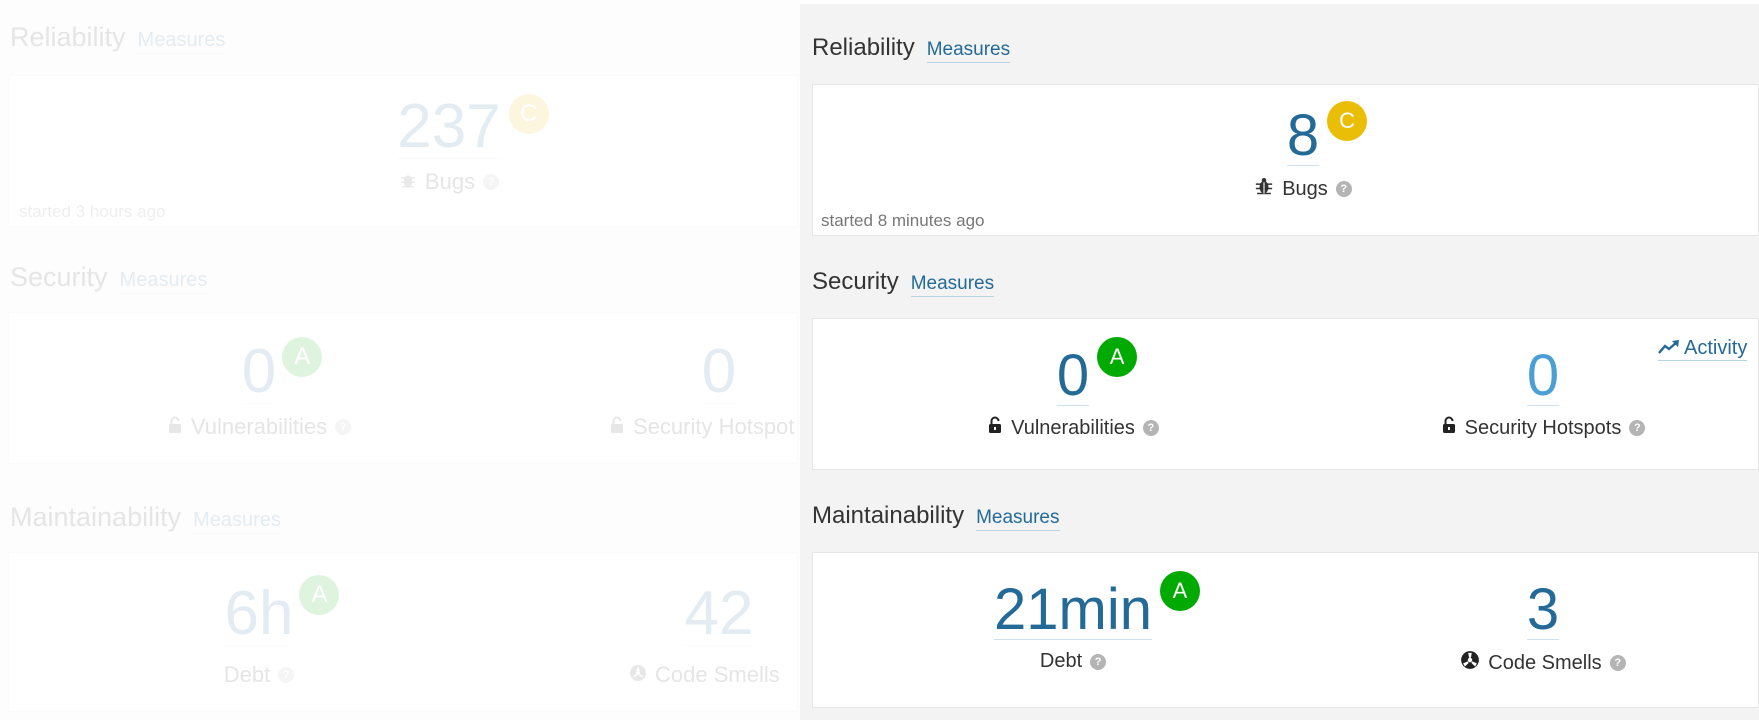  What do you see at coordinates (259, 614) in the screenshot?
I see `ghost-debt-value: 6h` at bounding box center [259, 614].